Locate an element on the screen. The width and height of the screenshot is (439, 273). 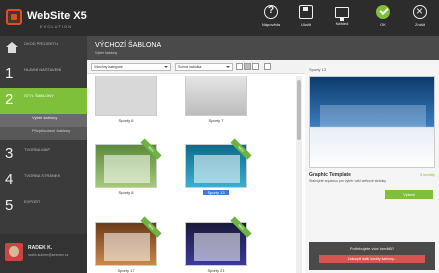
template-name: Sporty 17 is located at coordinates (126, 270).